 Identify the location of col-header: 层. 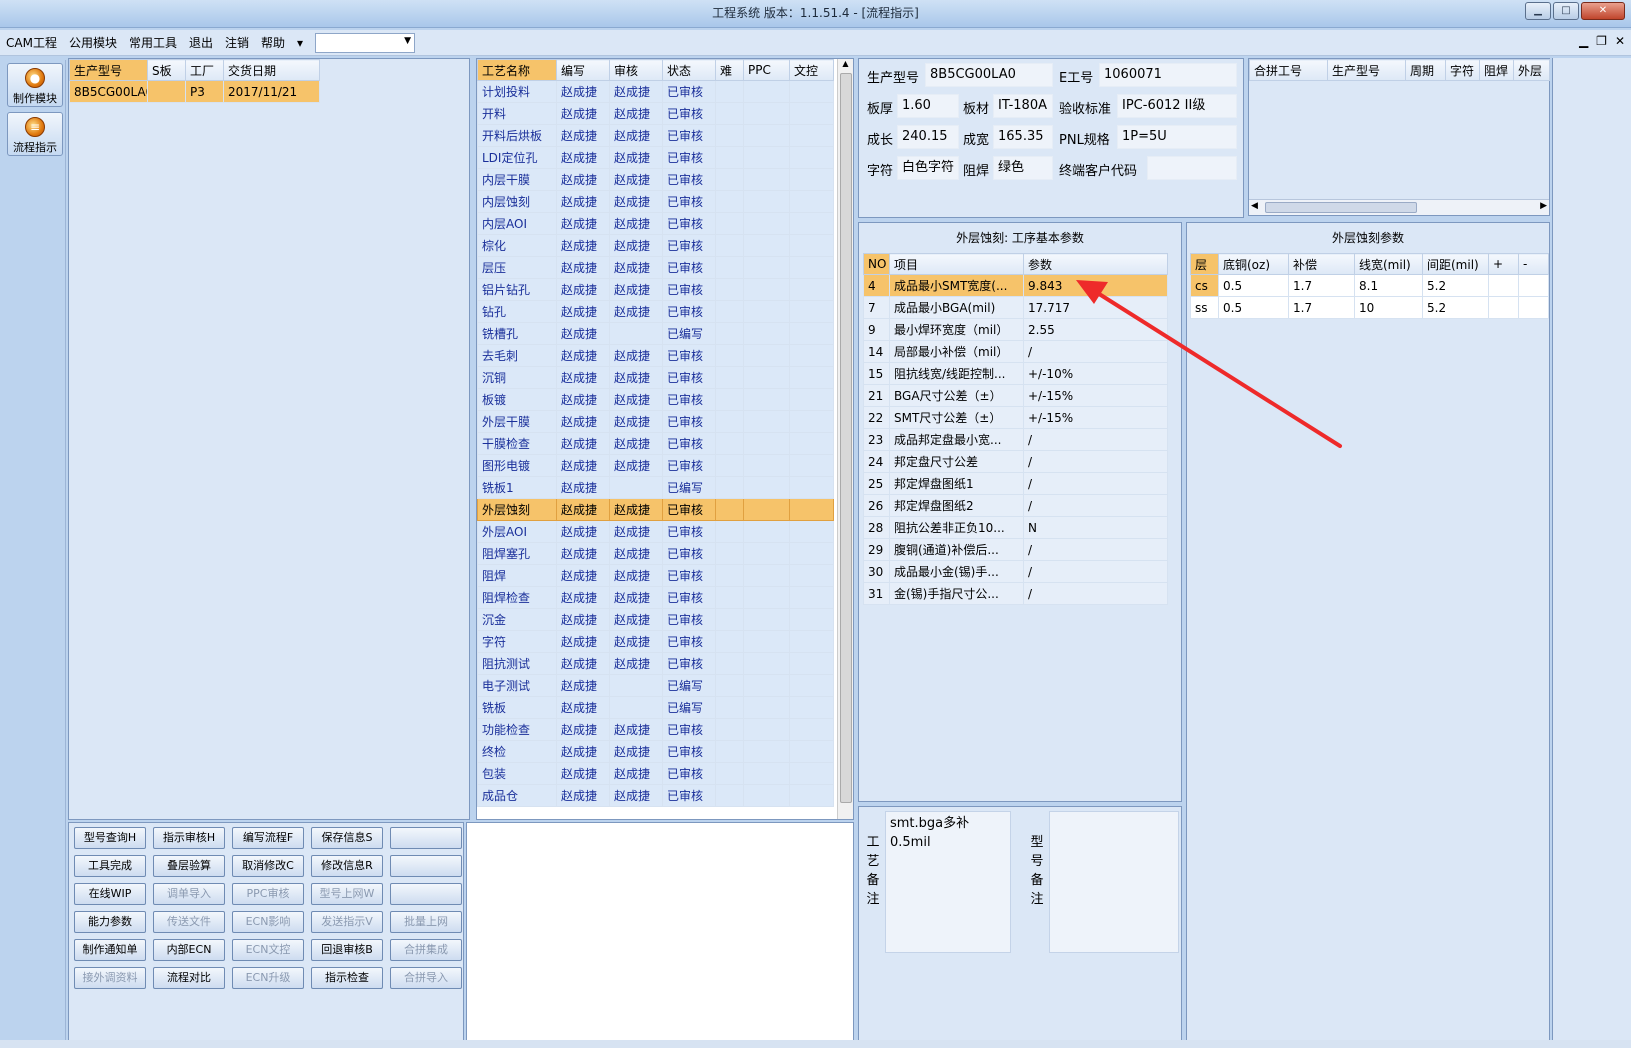
(1204, 264).